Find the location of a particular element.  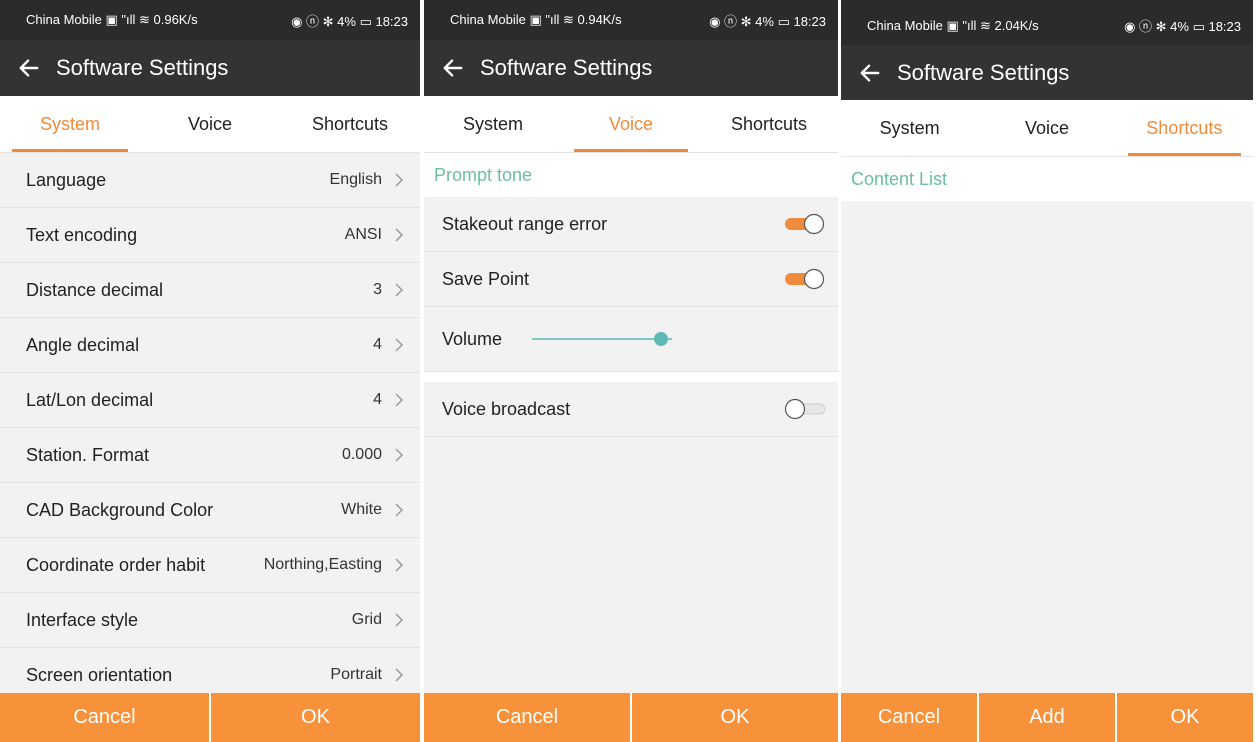

add-button: Add is located at coordinates (1046, 717).